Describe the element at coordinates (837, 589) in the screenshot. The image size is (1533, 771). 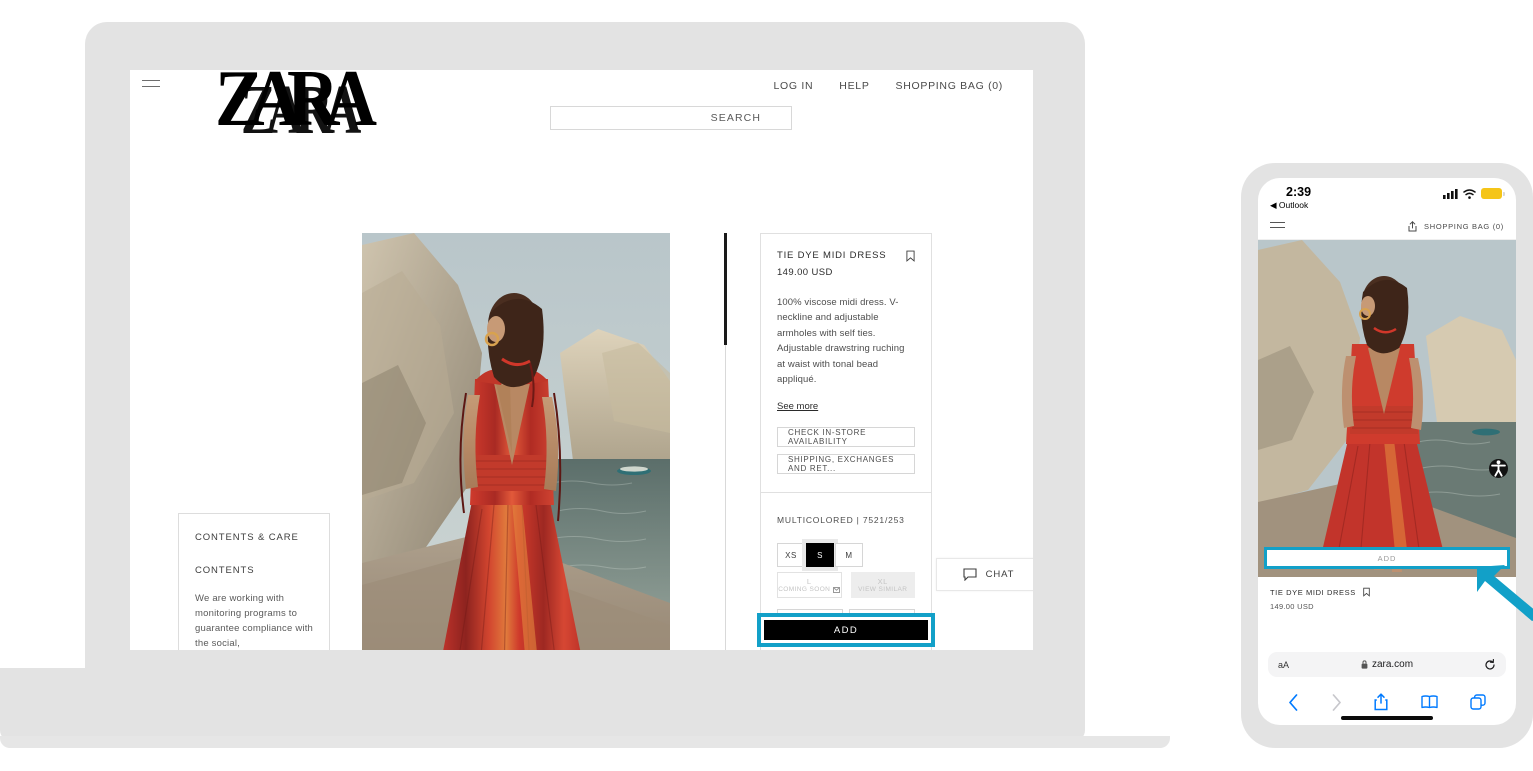
I see `envelope-icon` at that location.